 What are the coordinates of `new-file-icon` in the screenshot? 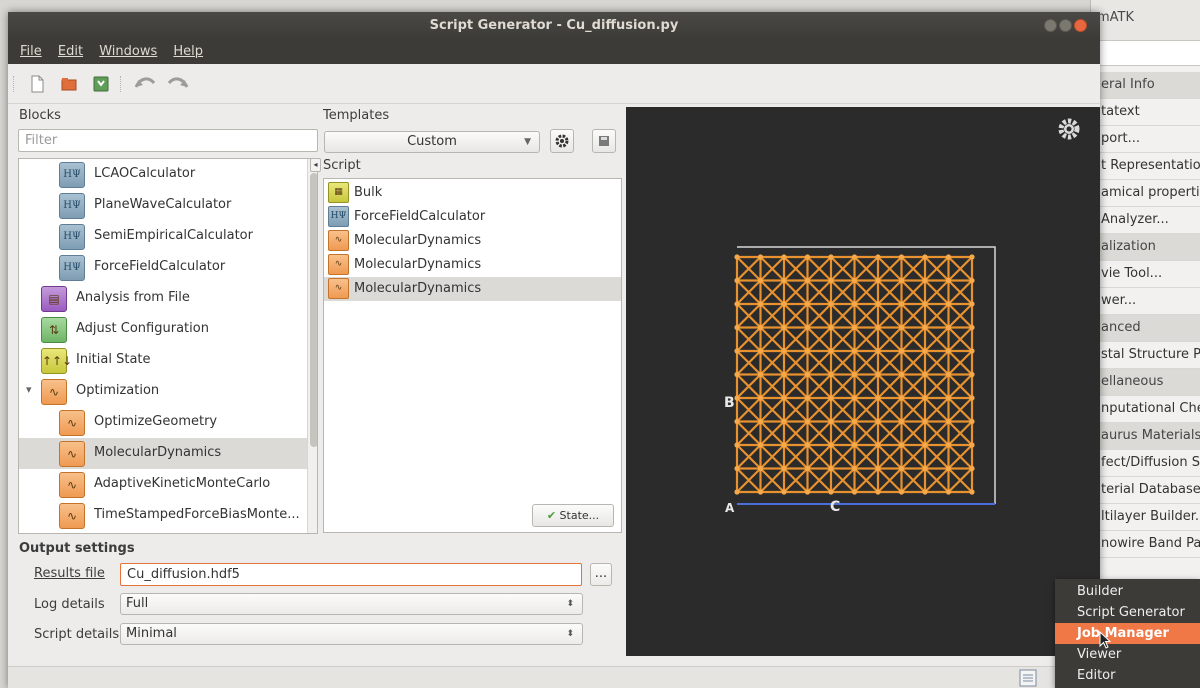 It's located at (37, 84).